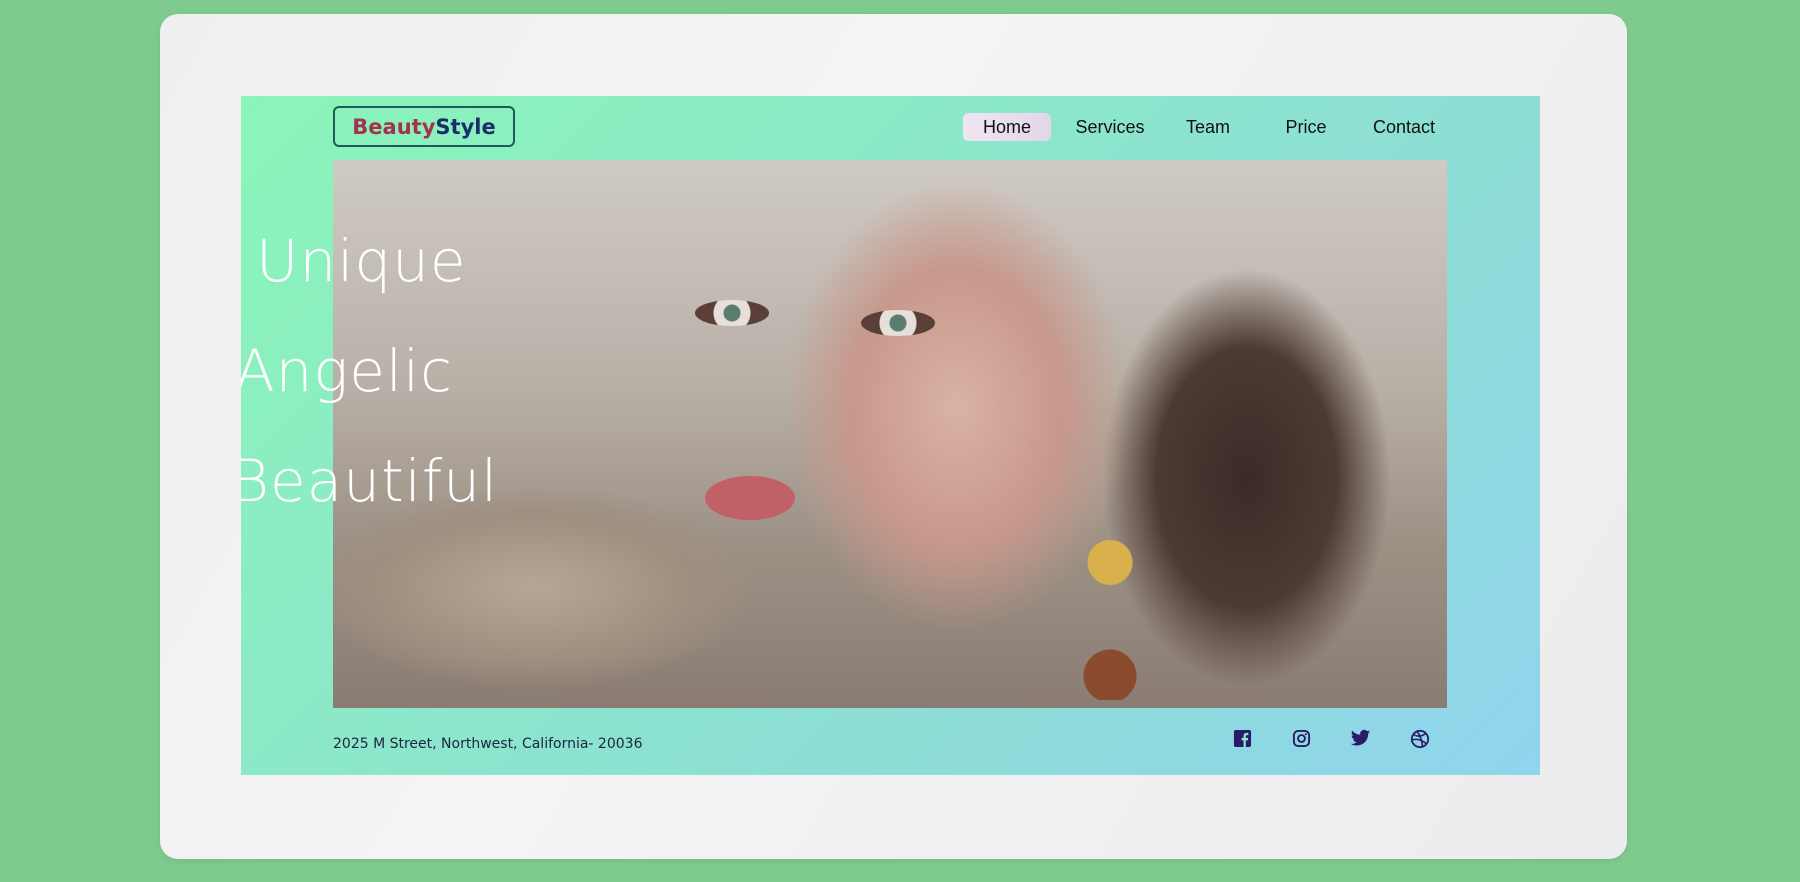  I want to click on nav-item-contact: Contact, so click(1404, 127).